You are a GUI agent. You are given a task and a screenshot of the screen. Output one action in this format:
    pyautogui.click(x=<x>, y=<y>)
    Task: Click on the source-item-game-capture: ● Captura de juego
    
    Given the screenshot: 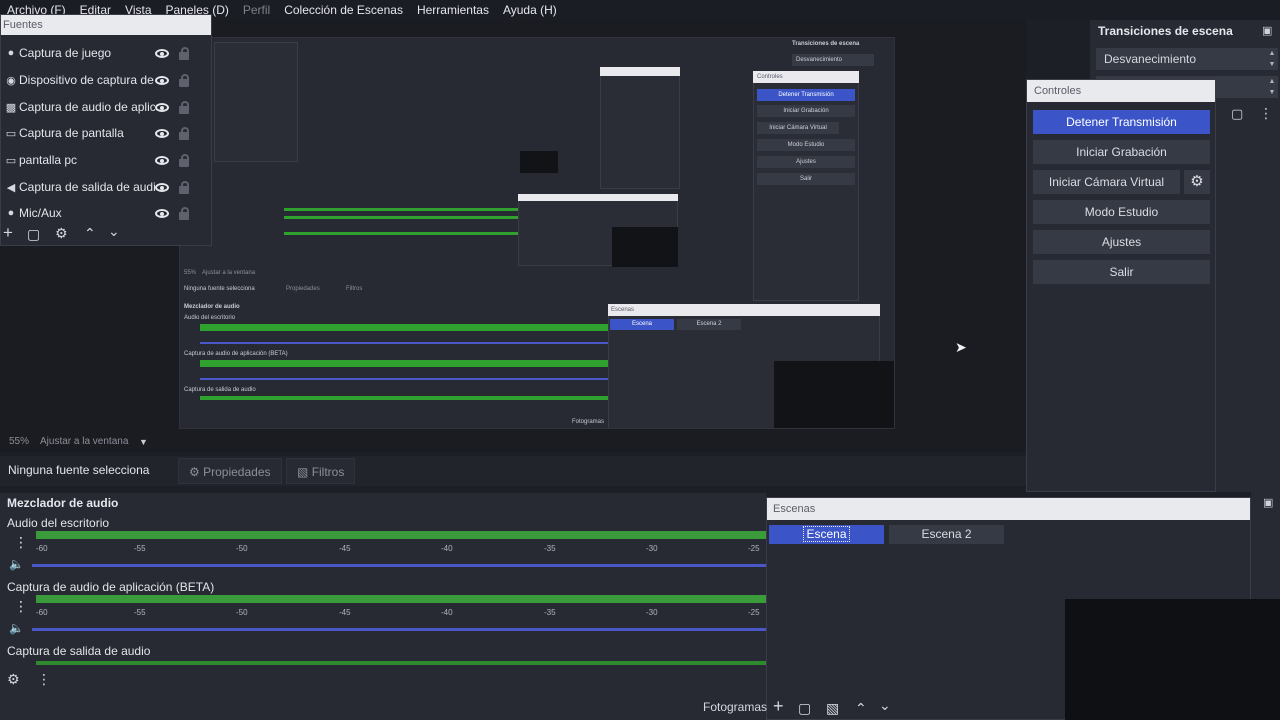 What is the action you would take?
    pyautogui.click(x=105, y=53)
    